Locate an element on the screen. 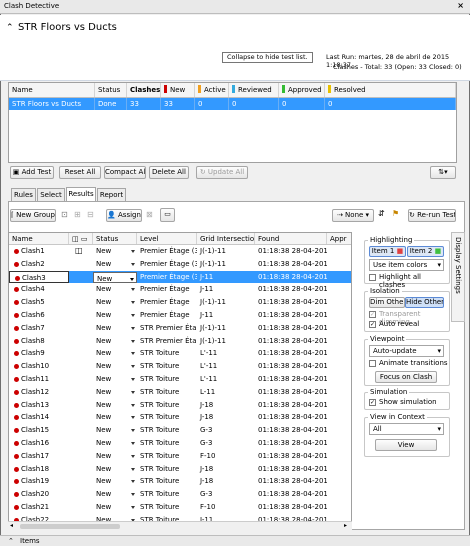 The width and height of the screenshot is (470, 546). none-dropdown: ⇢ None ▾ is located at coordinates (353, 215).